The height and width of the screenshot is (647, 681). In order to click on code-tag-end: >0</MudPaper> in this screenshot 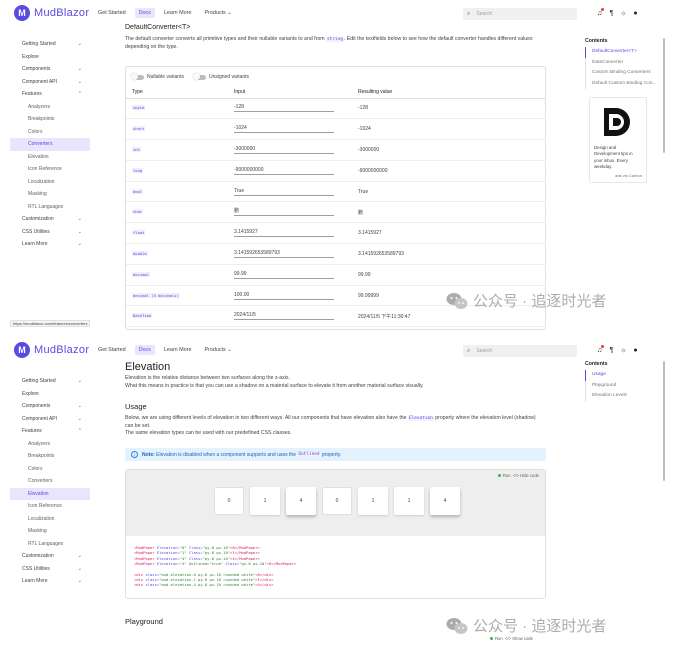, I will do `click(281, 564)`.